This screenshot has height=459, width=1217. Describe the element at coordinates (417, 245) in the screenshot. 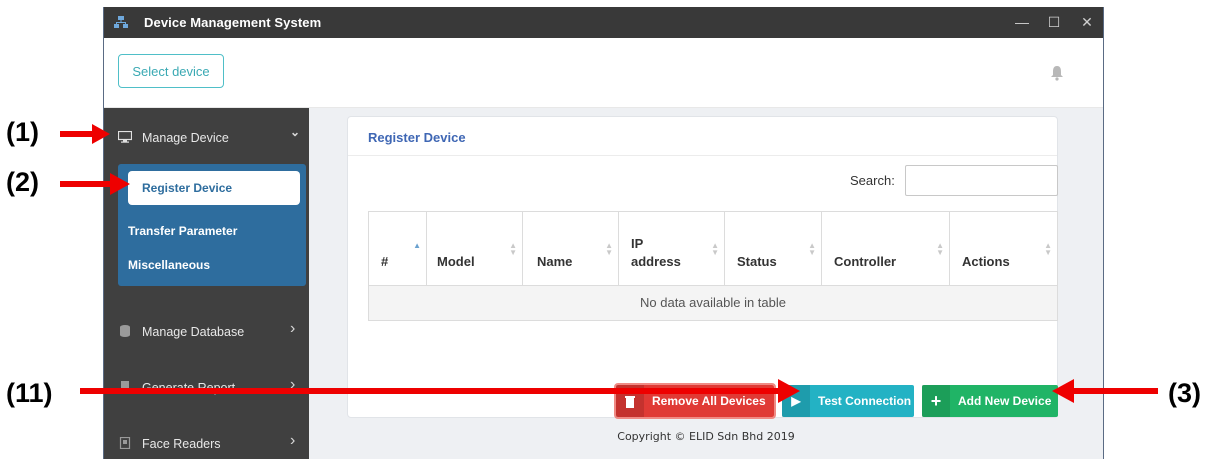

I see `sort-icon: ▲` at that location.